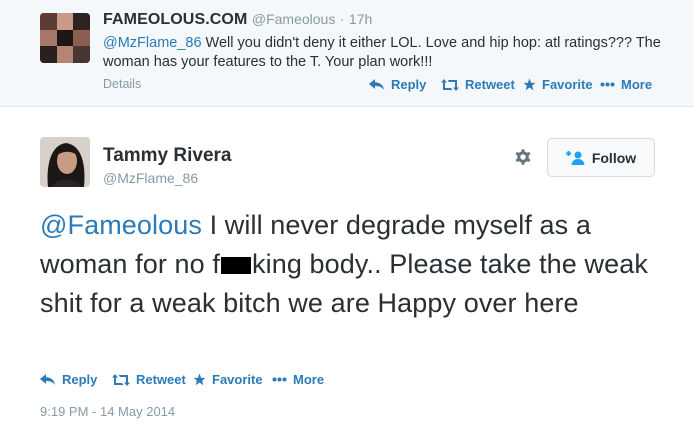 The height and width of the screenshot is (440, 694). I want to click on context-more-label: More, so click(637, 84).